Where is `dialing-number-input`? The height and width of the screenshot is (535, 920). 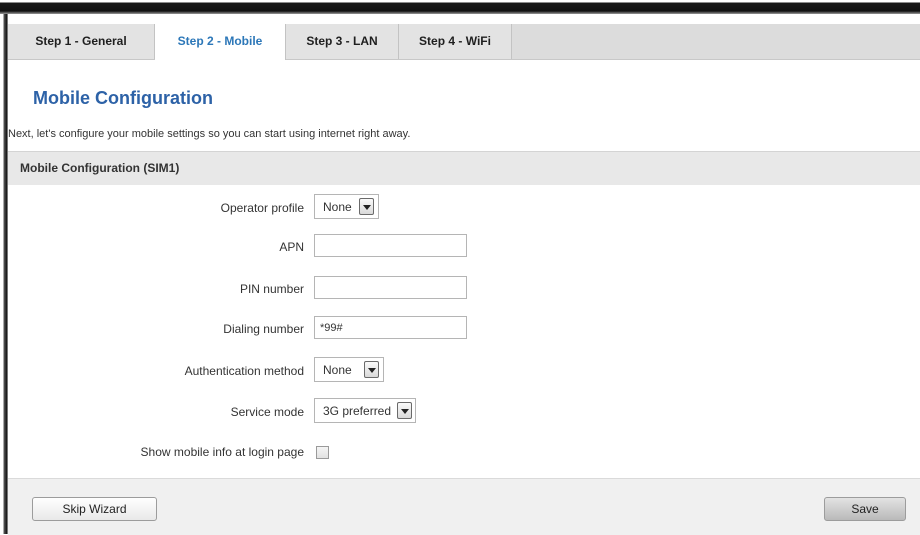
dialing-number-input is located at coordinates (390, 327).